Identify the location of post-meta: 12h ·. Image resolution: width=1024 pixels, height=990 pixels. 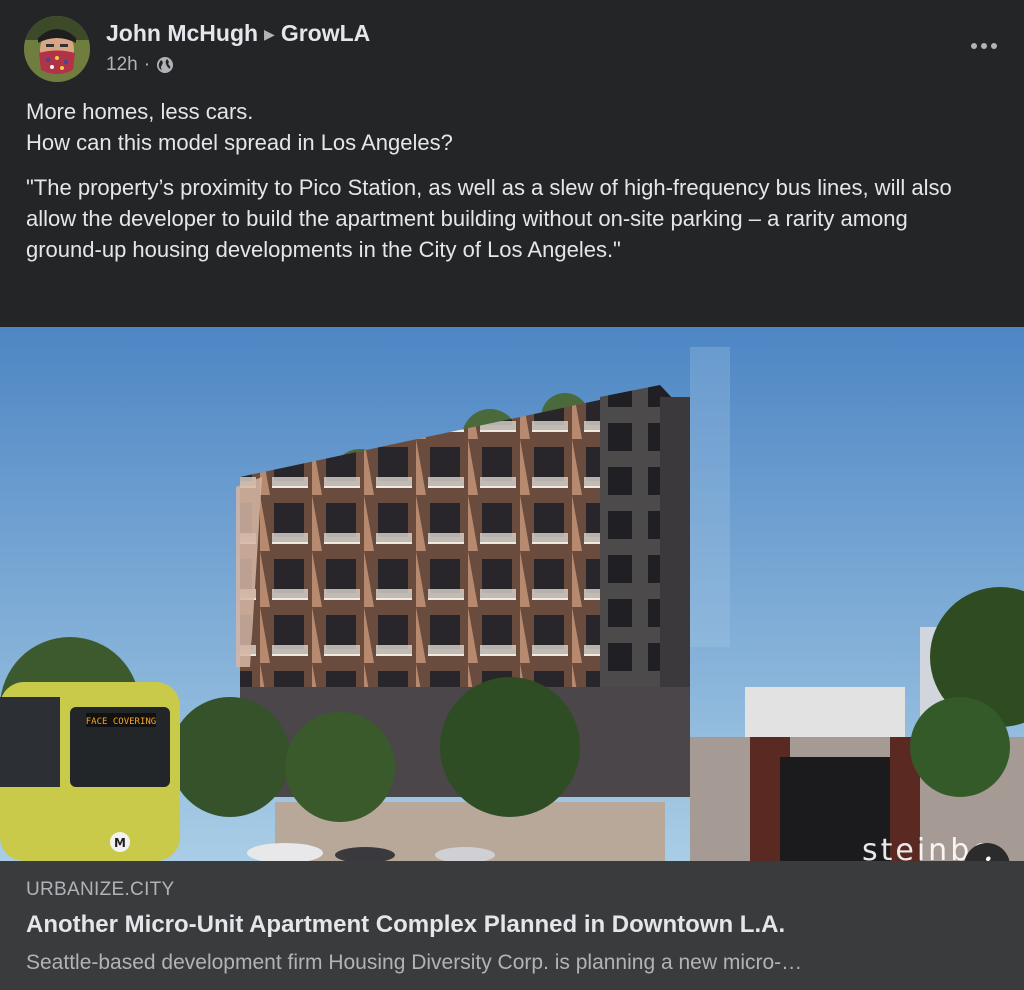
(140, 65).